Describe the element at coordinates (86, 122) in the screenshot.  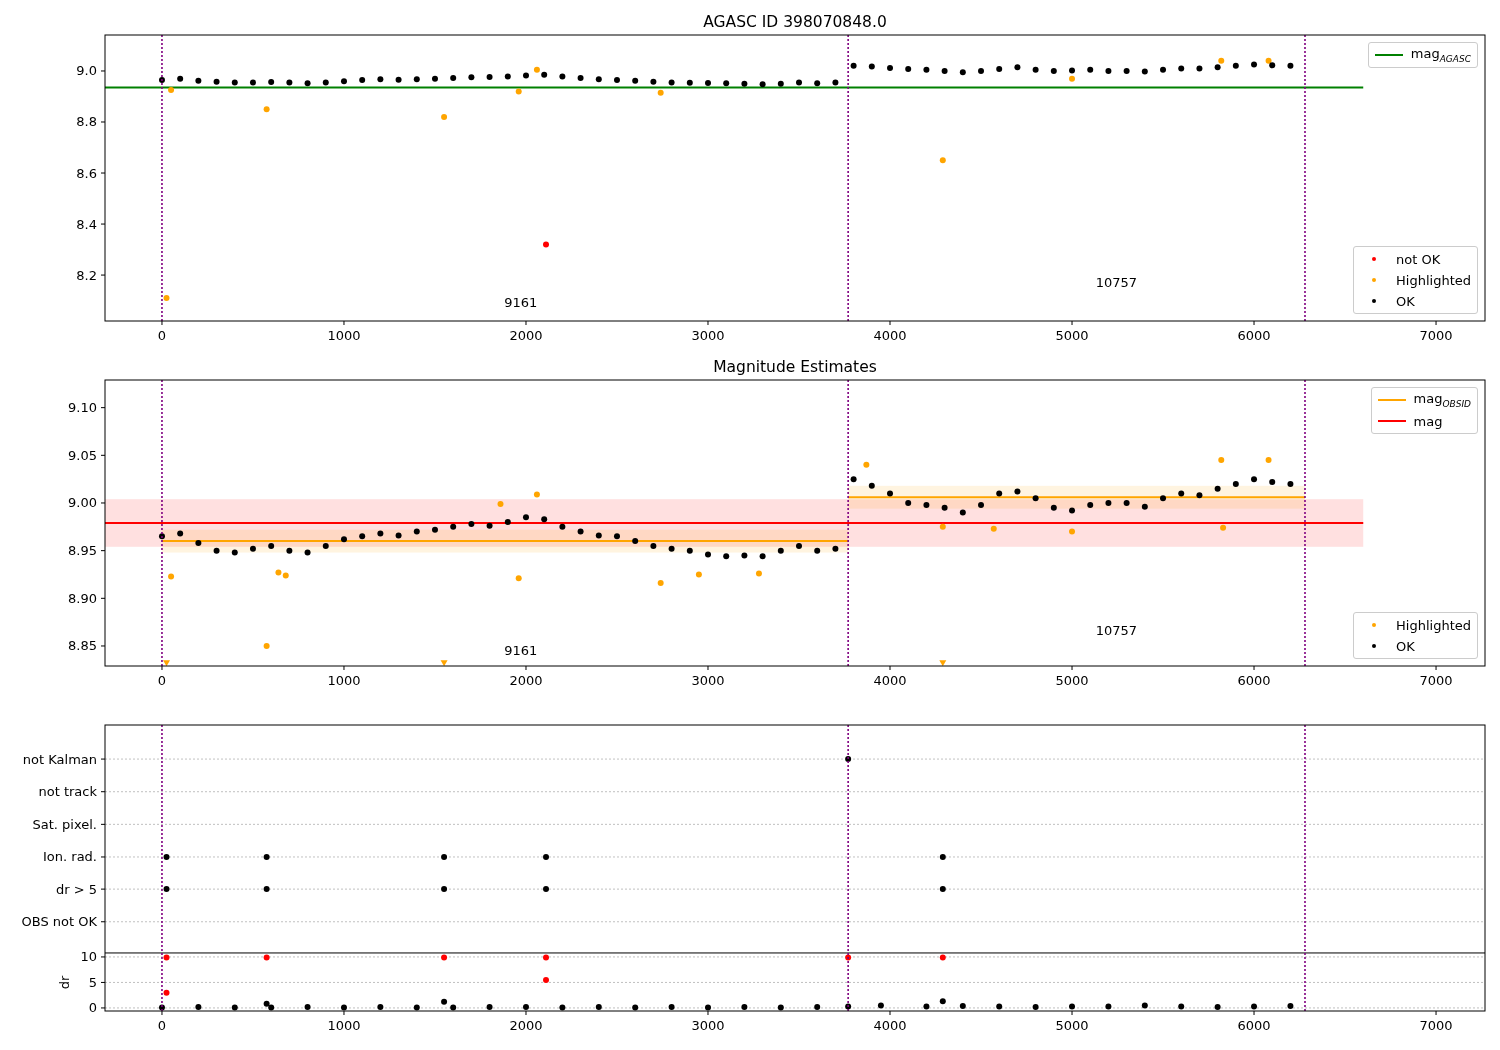
I see `tick-label: 8.8` at that location.